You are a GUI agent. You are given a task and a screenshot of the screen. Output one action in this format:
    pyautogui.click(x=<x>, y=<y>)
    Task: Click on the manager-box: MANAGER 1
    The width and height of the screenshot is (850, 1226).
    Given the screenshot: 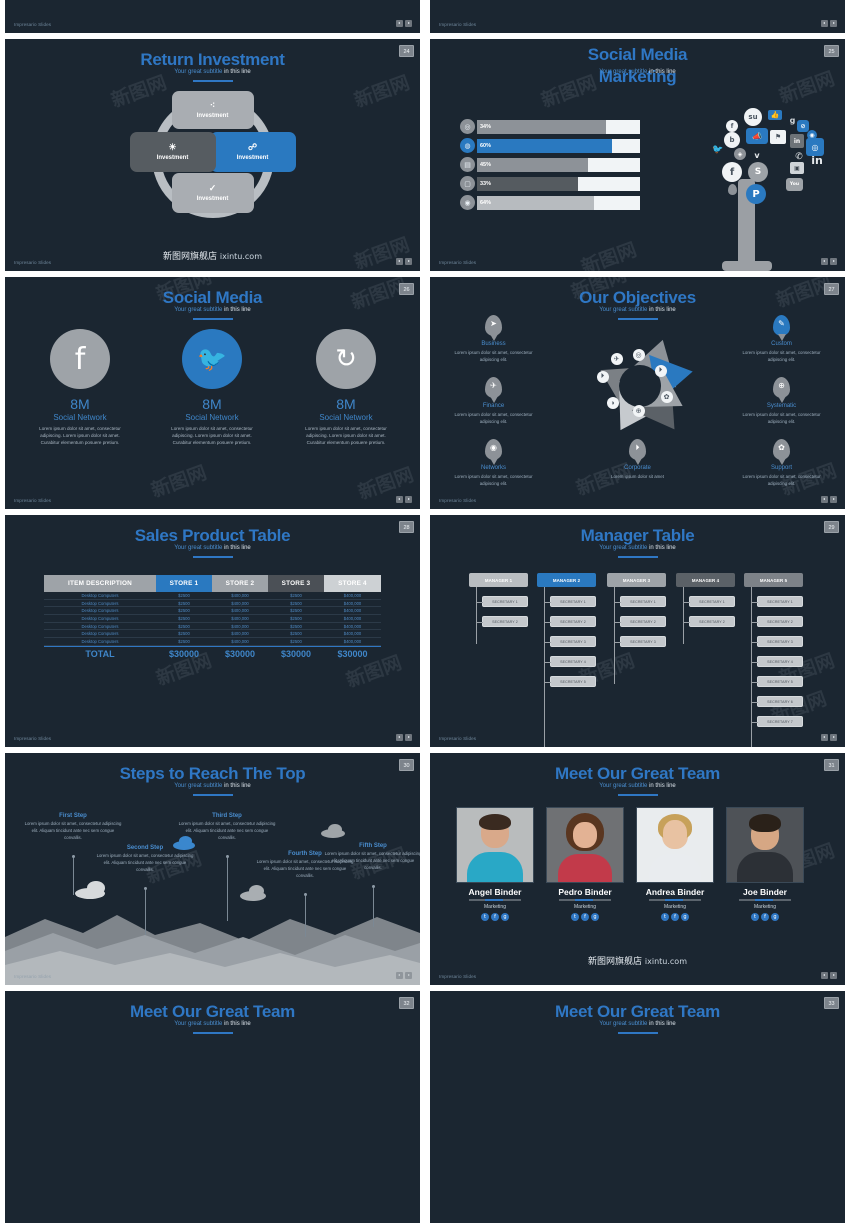 What is the action you would take?
    pyautogui.click(x=498, y=580)
    